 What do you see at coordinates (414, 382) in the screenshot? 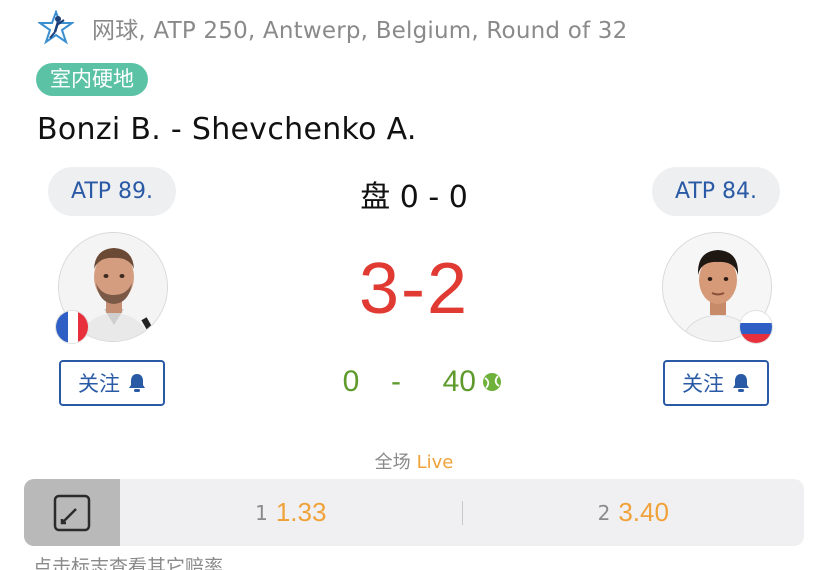
I see `points-score: 0 - 40` at bounding box center [414, 382].